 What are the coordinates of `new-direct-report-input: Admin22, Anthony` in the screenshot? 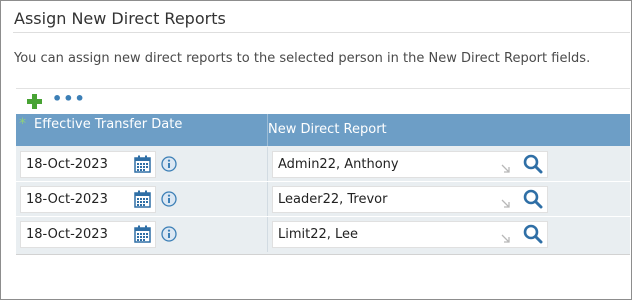 It's located at (410, 164).